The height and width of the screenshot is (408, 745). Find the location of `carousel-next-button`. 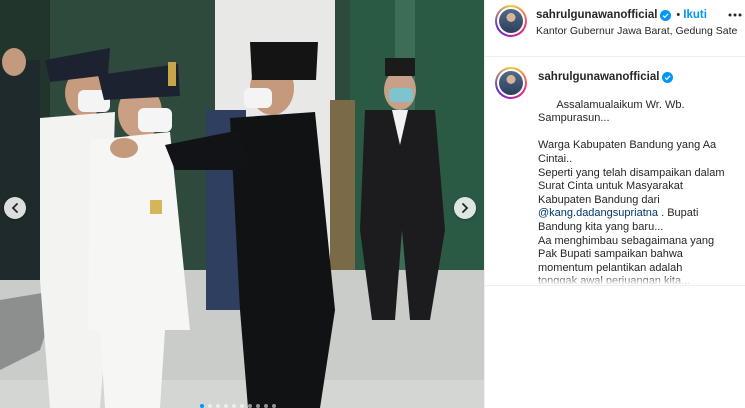

carousel-next-button is located at coordinates (465, 208).